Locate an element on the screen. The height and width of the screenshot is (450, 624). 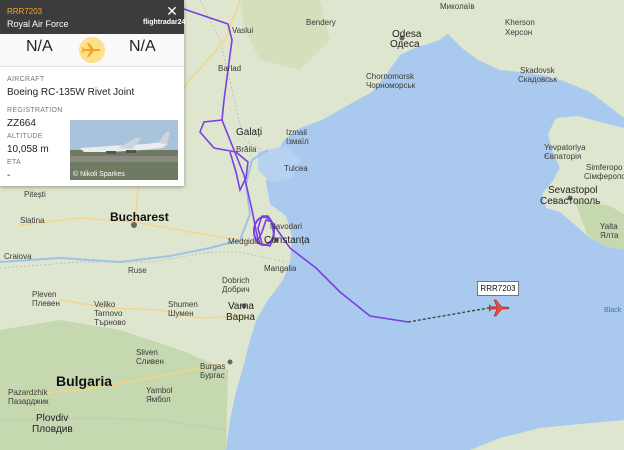
label-navodari: Navodari is located at coordinates (286, 226).